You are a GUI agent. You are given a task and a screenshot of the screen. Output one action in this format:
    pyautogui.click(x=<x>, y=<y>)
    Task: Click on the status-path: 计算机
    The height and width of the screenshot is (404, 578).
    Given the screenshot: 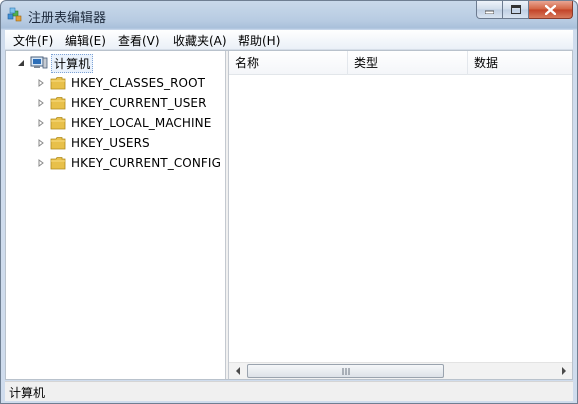 What is the action you would take?
    pyautogui.click(x=27, y=393)
    